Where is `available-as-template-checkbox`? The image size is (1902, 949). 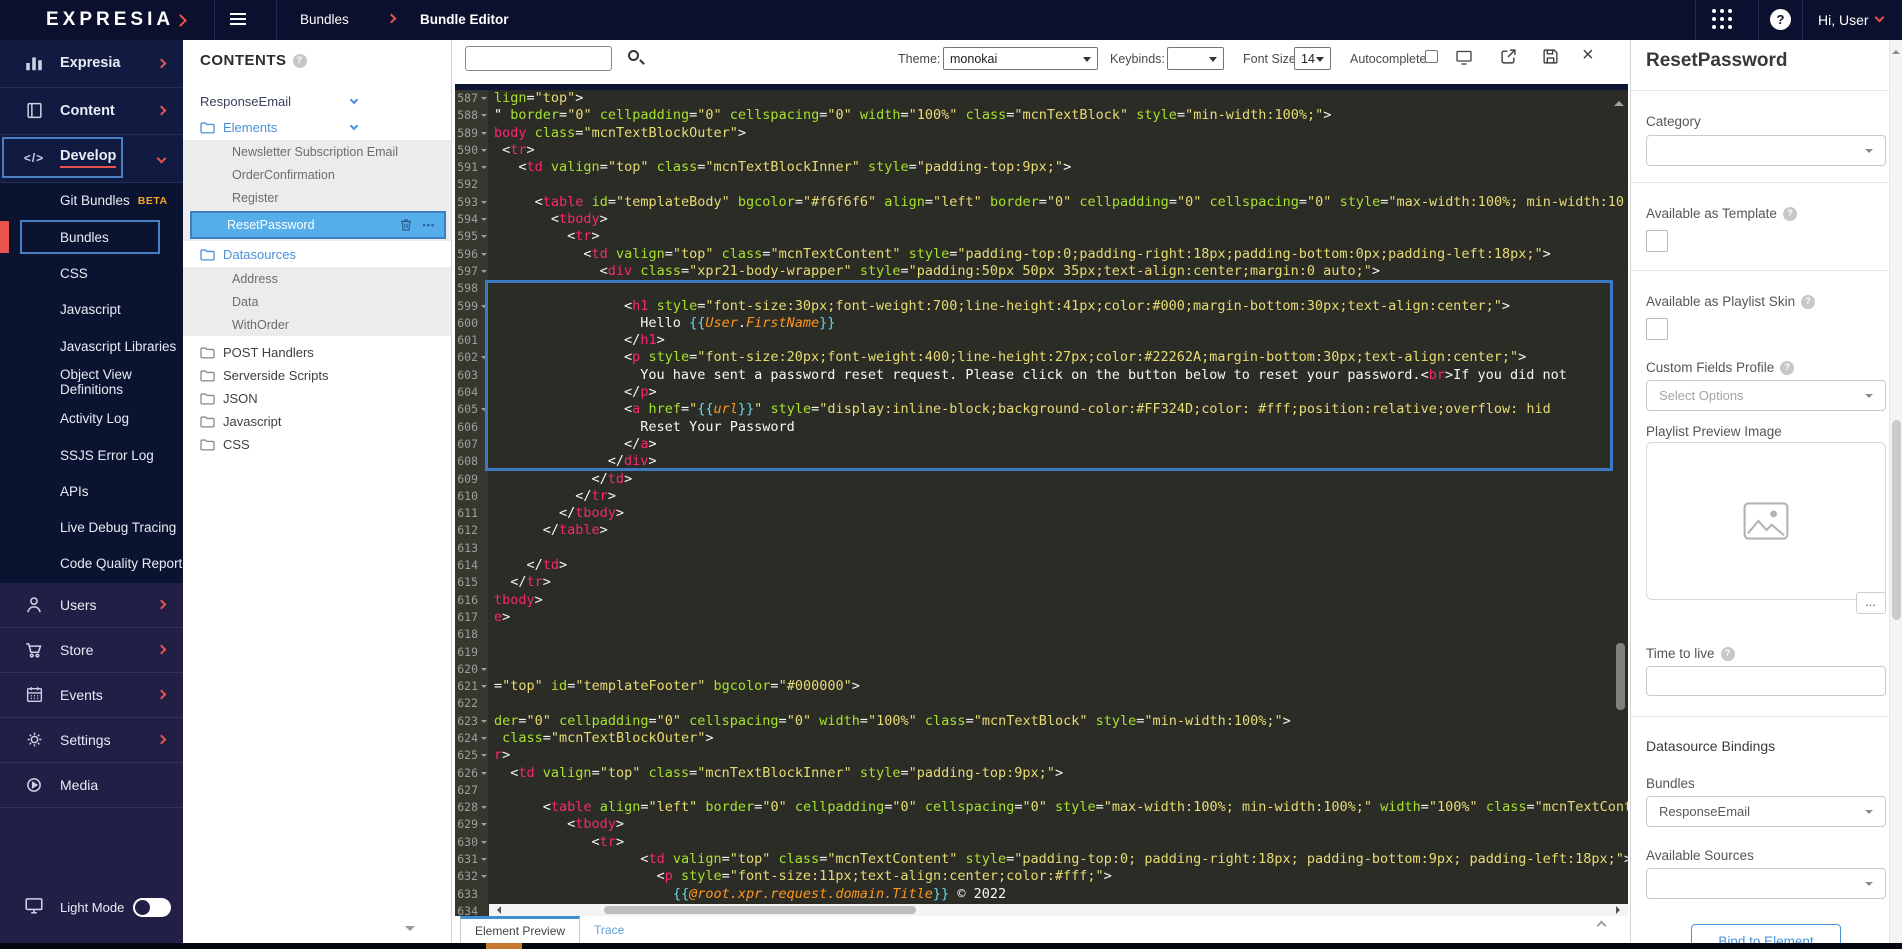
available-as-template-checkbox is located at coordinates (1657, 241).